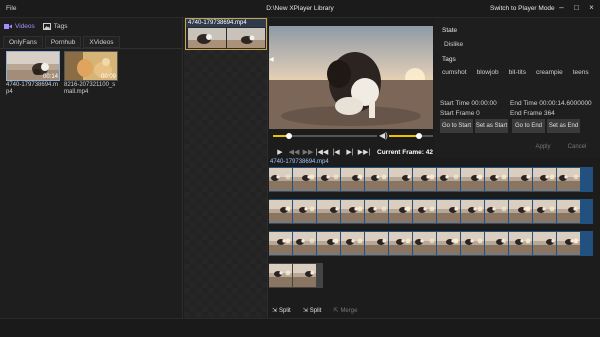  What do you see at coordinates (563, 126) in the screenshot?
I see `set-as-end-button: Set as End` at bounding box center [563, 126].